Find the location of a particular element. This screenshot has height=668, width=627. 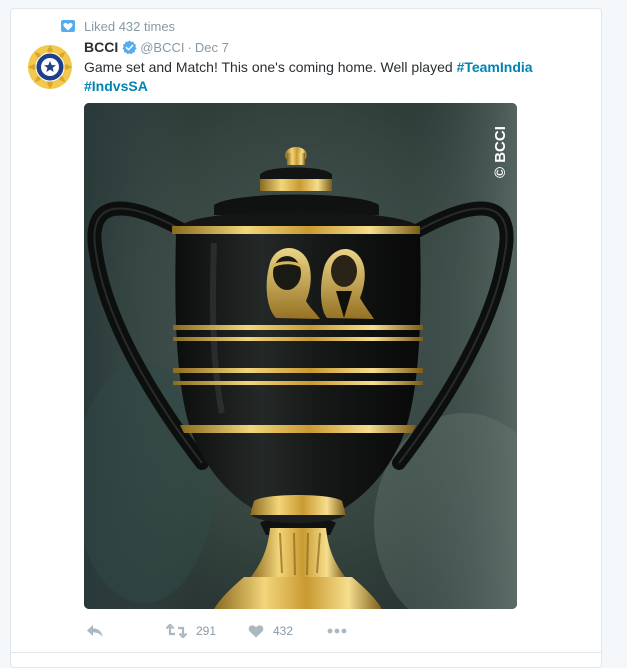

more-icon is located at coordinates (337, 631).